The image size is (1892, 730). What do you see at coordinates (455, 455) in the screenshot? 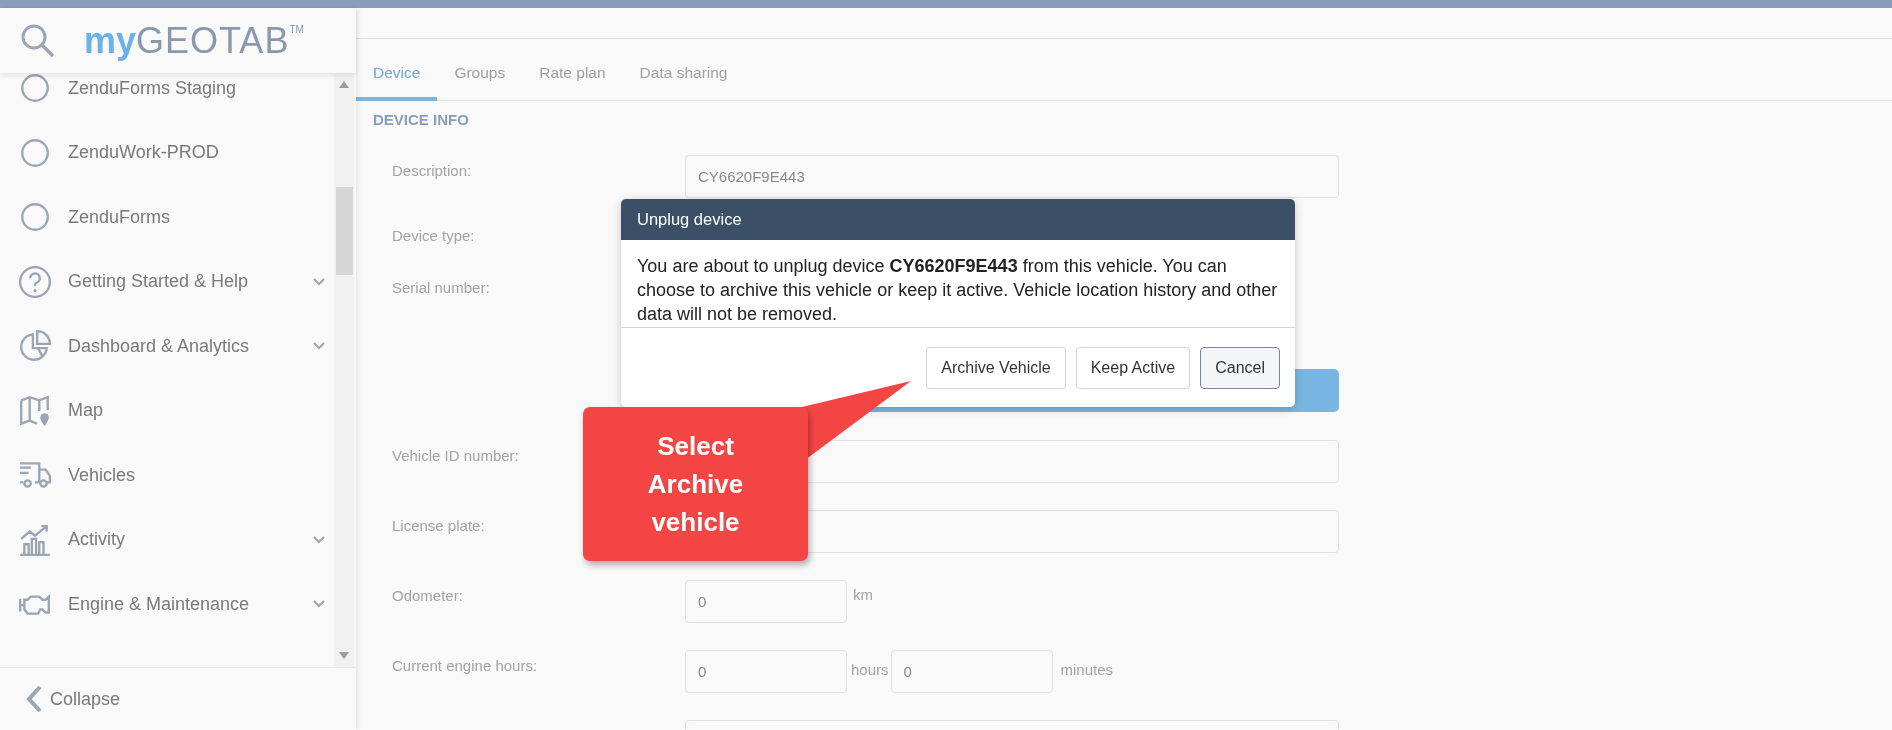
I see `field-label: Vehicle ID number:` at bounding box center [455, 455].